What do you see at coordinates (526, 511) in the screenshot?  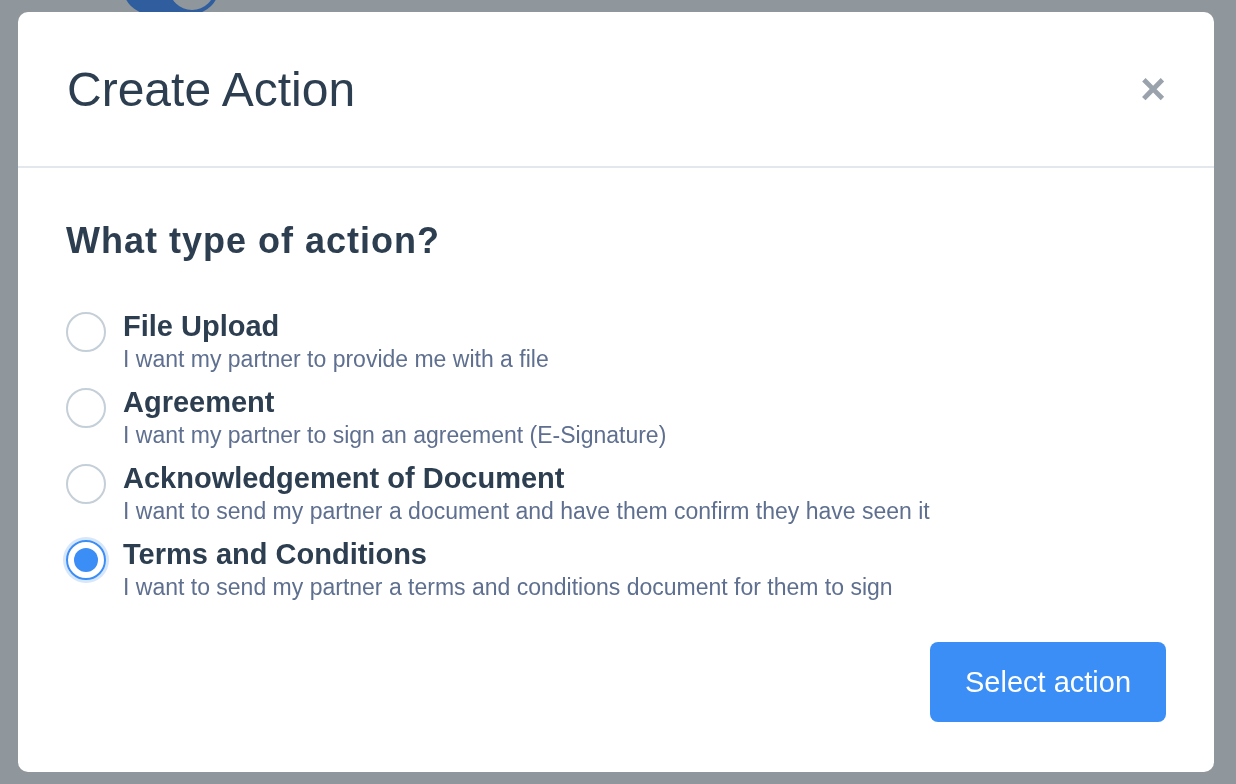 I see `option-description: I want to send my partner a document and have them confirm they have seen it` at bounding box center [526, 511].